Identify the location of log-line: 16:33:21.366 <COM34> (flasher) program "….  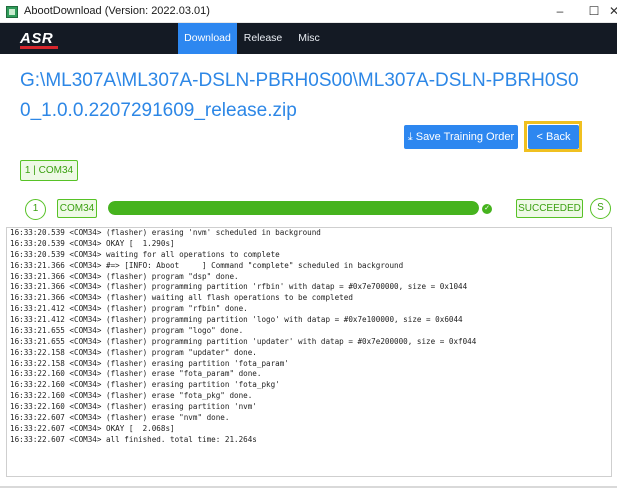
(124, 276).